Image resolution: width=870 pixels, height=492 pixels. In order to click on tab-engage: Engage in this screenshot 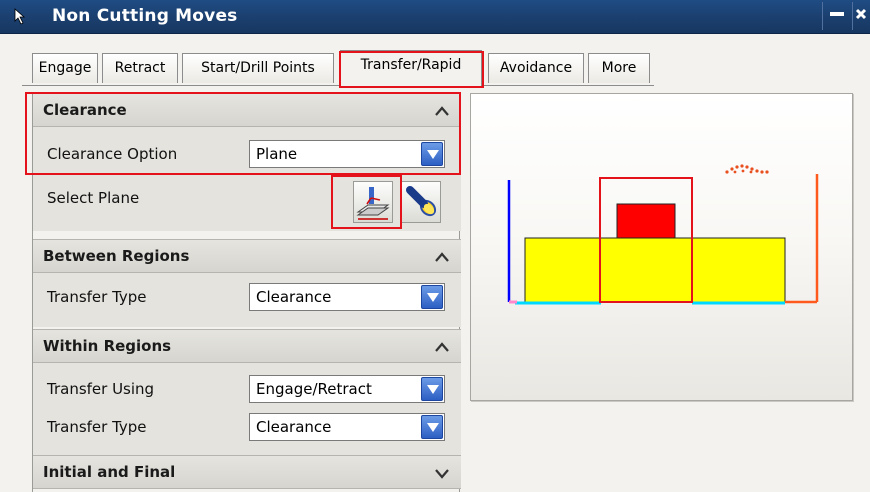, I will do `click(65, 68)`.